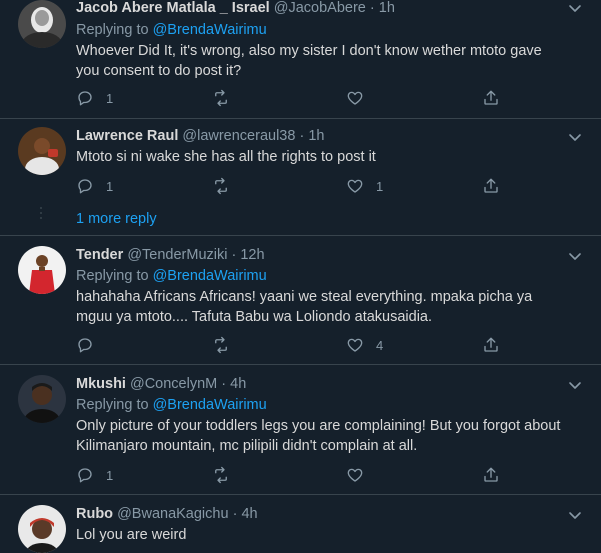 The image size is (601, 553). What do you see at coordinates (328, 535) in the screenshot?
I see `tweet-text: Lol you are weird` at bounding box center [328, 535].